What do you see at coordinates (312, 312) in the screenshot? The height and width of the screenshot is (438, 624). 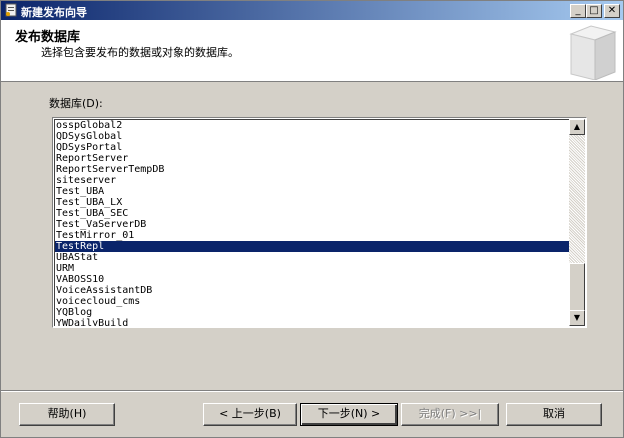 I see `database-list-item: YQBlog` at bounding box center [312, 312].